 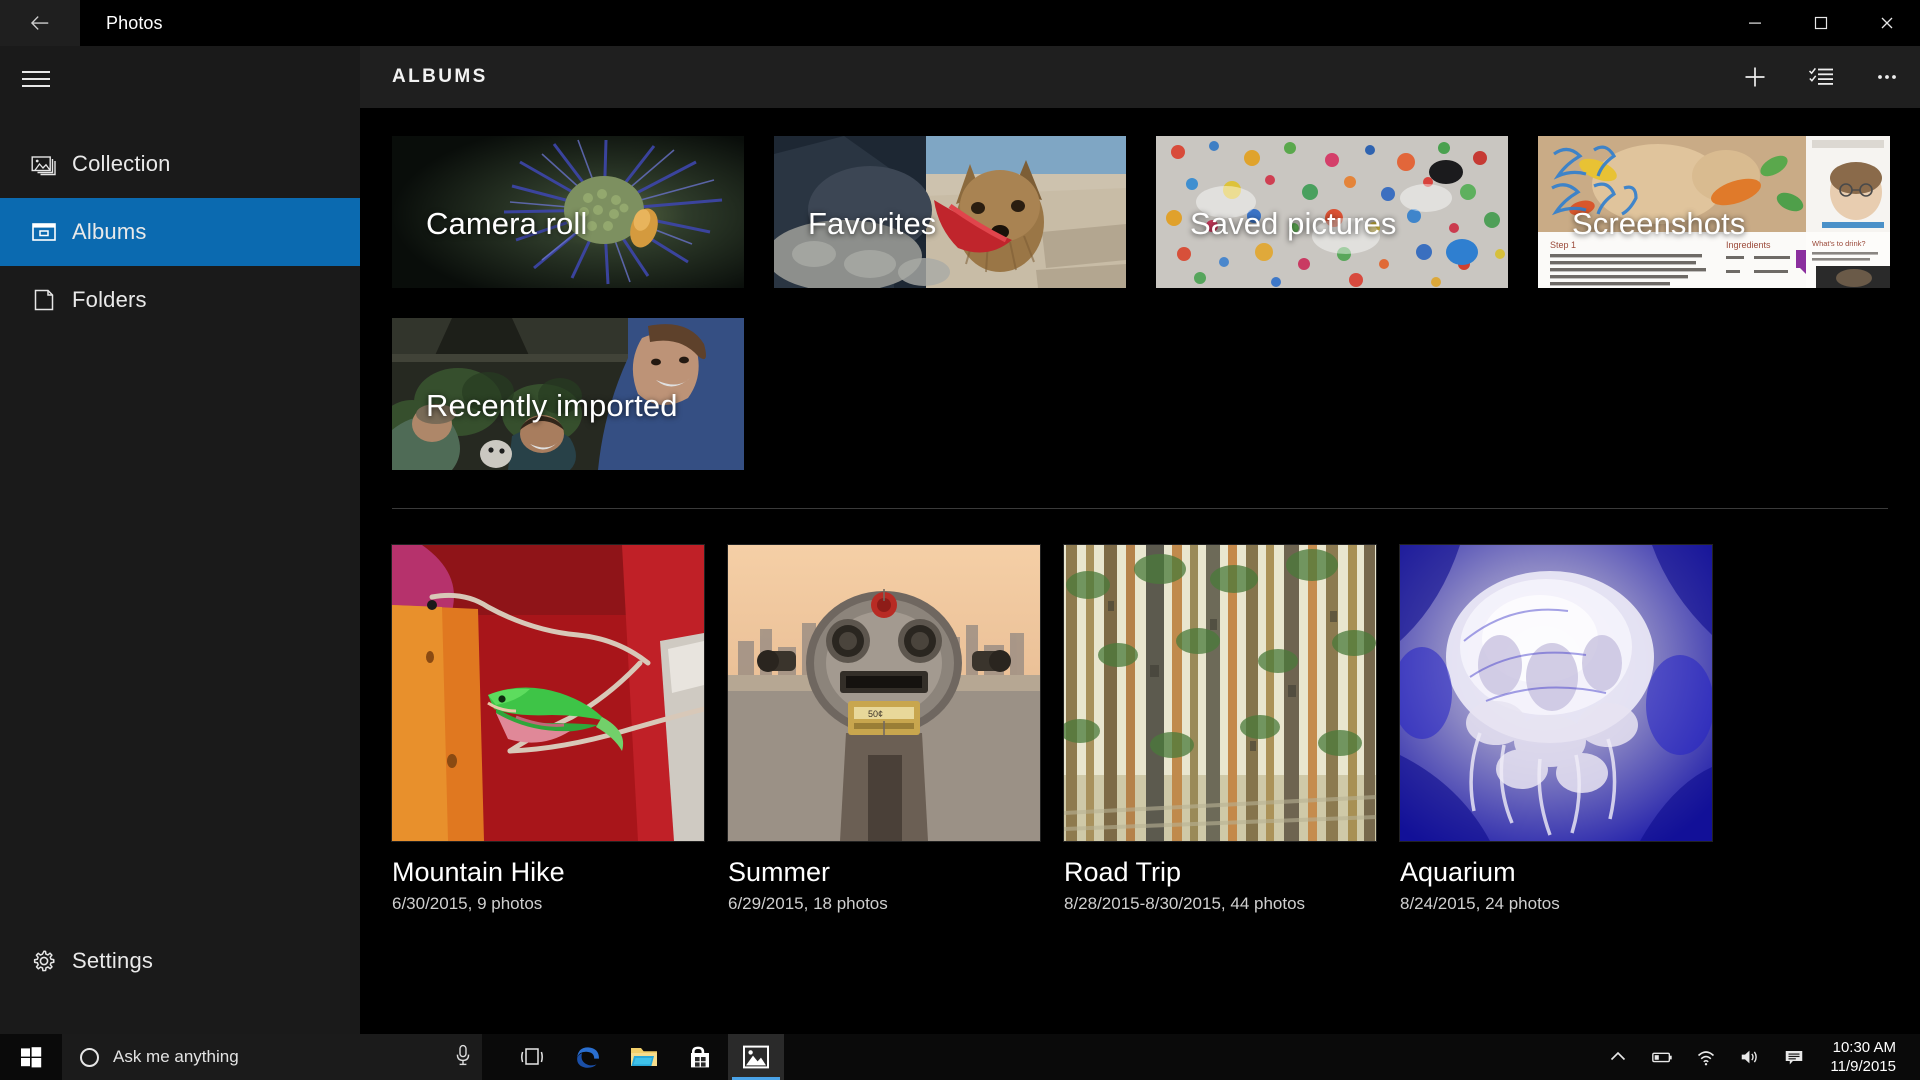 What do you see at coordinates (552, 405) in the screenshot?
I see `album-banner-label: Recently imported` at bounding box center [552, 405].